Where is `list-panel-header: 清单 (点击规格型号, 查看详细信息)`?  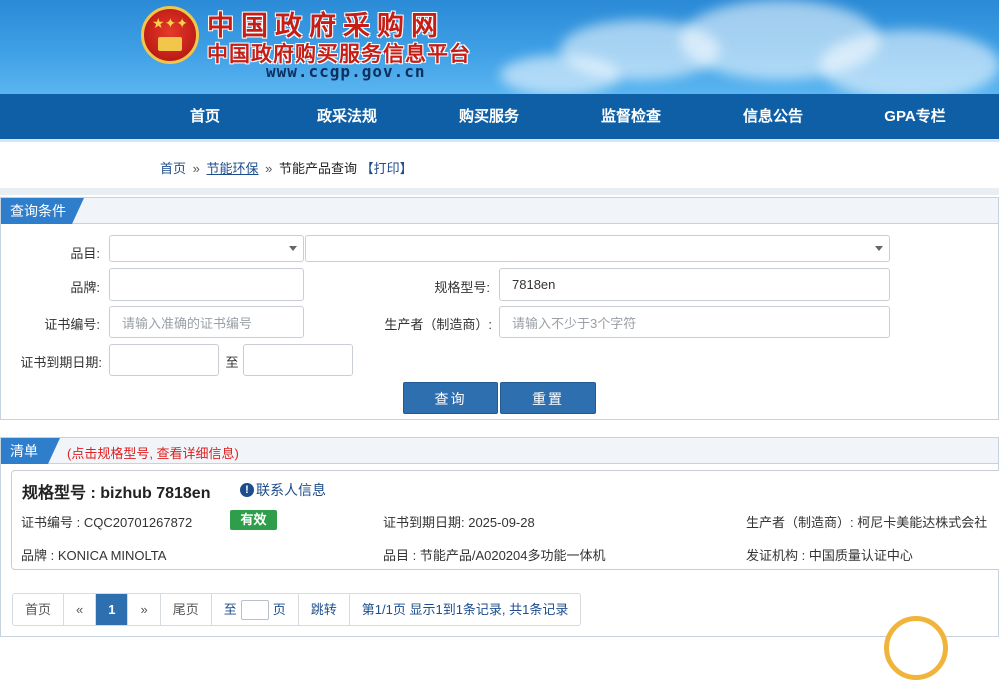
list-panel-header: 清单 (点击规格型号, 查看详细信息) is located at coordinates (499, 451).